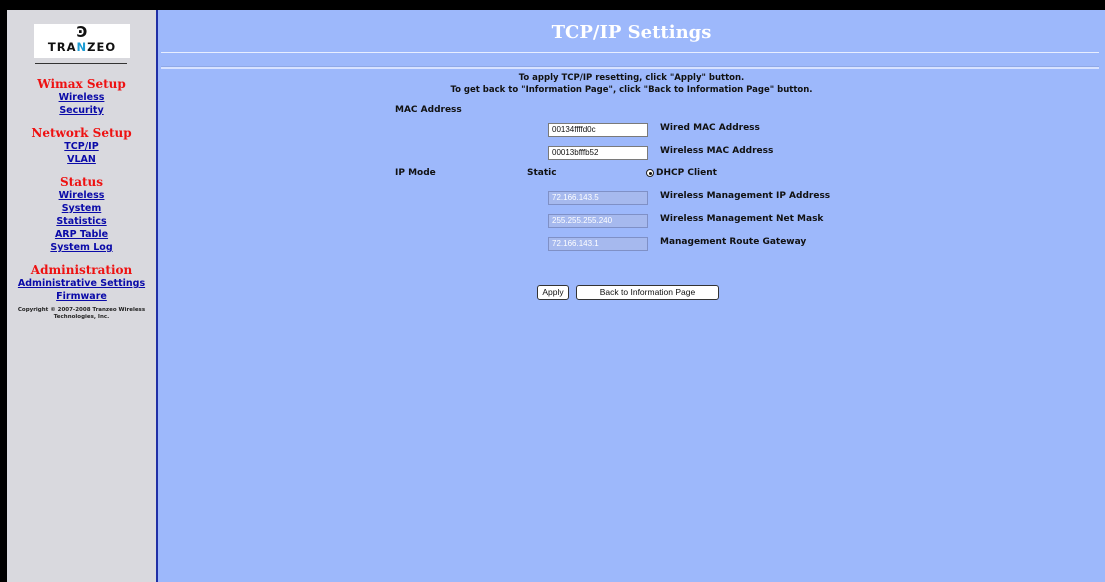 The height and width of the screenshot is (582, 1105). Describe the element at coordinates (542, 173) in the screenshot. I see `ip-mode-static-label: Static` at that location.